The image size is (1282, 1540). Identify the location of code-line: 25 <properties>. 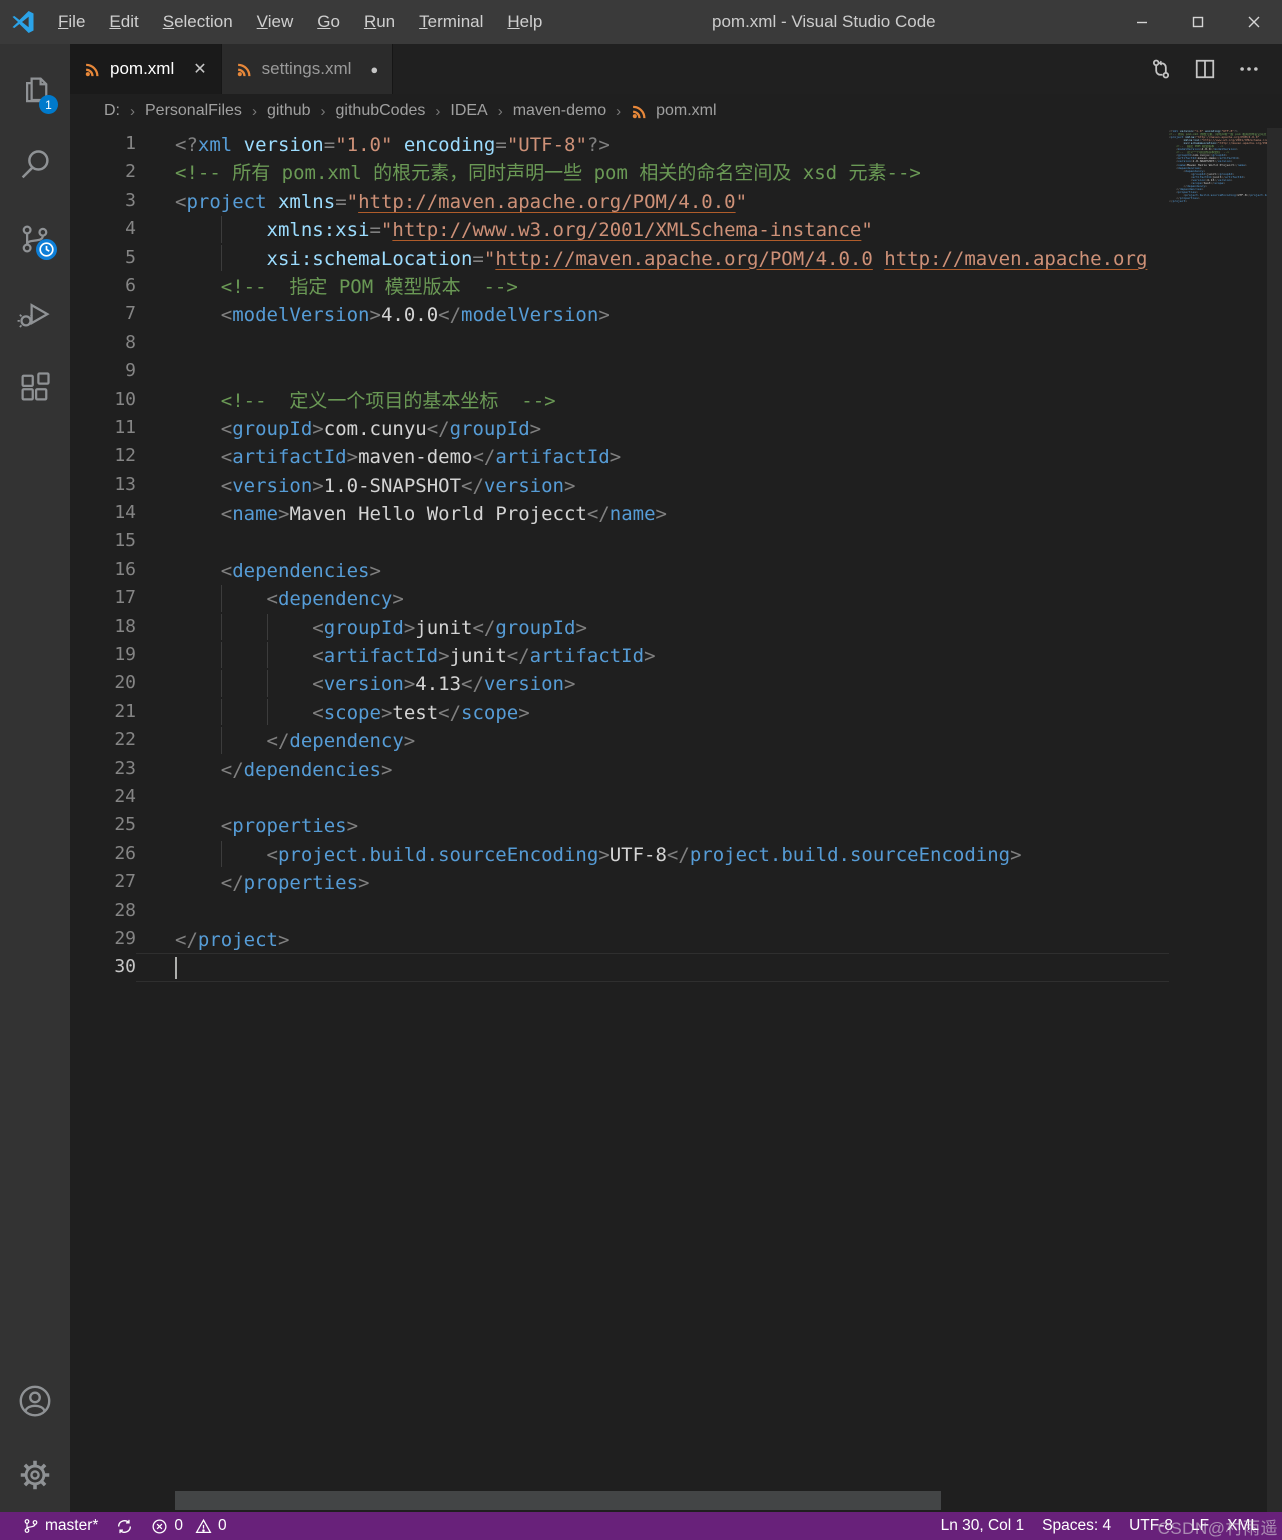
(619, 825).